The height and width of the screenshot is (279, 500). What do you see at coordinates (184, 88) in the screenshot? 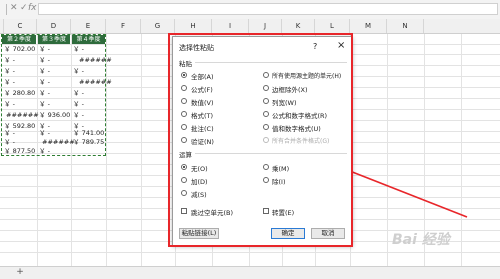
I see `radio-paste-formulas` at bounding box center [184, 88].